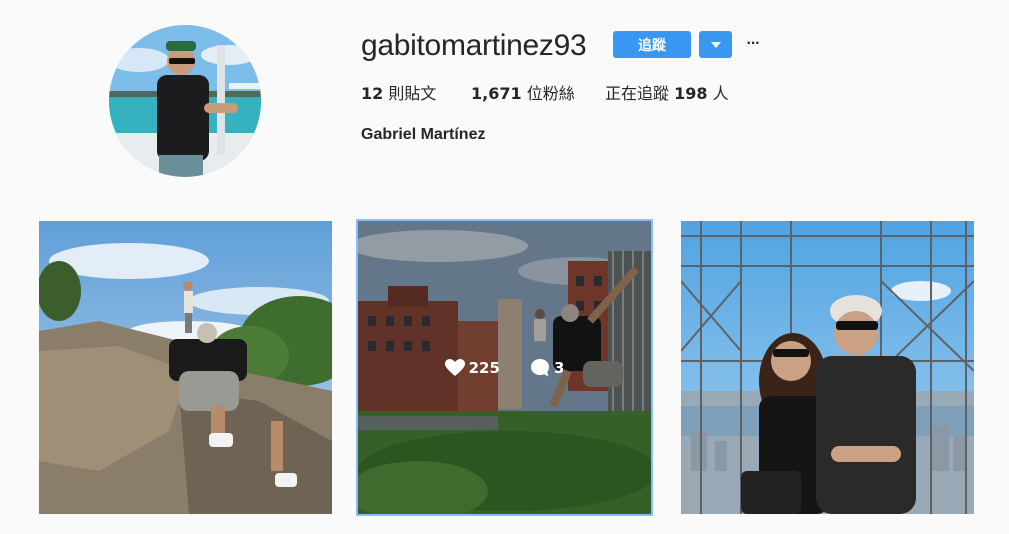 Image resolution: width=1009 pixels, height=534 pixels. What do you see at coordinates (652, 44) in the screenshot?
I see `follow-button: 追蹤` at bounding box center [652, 44].